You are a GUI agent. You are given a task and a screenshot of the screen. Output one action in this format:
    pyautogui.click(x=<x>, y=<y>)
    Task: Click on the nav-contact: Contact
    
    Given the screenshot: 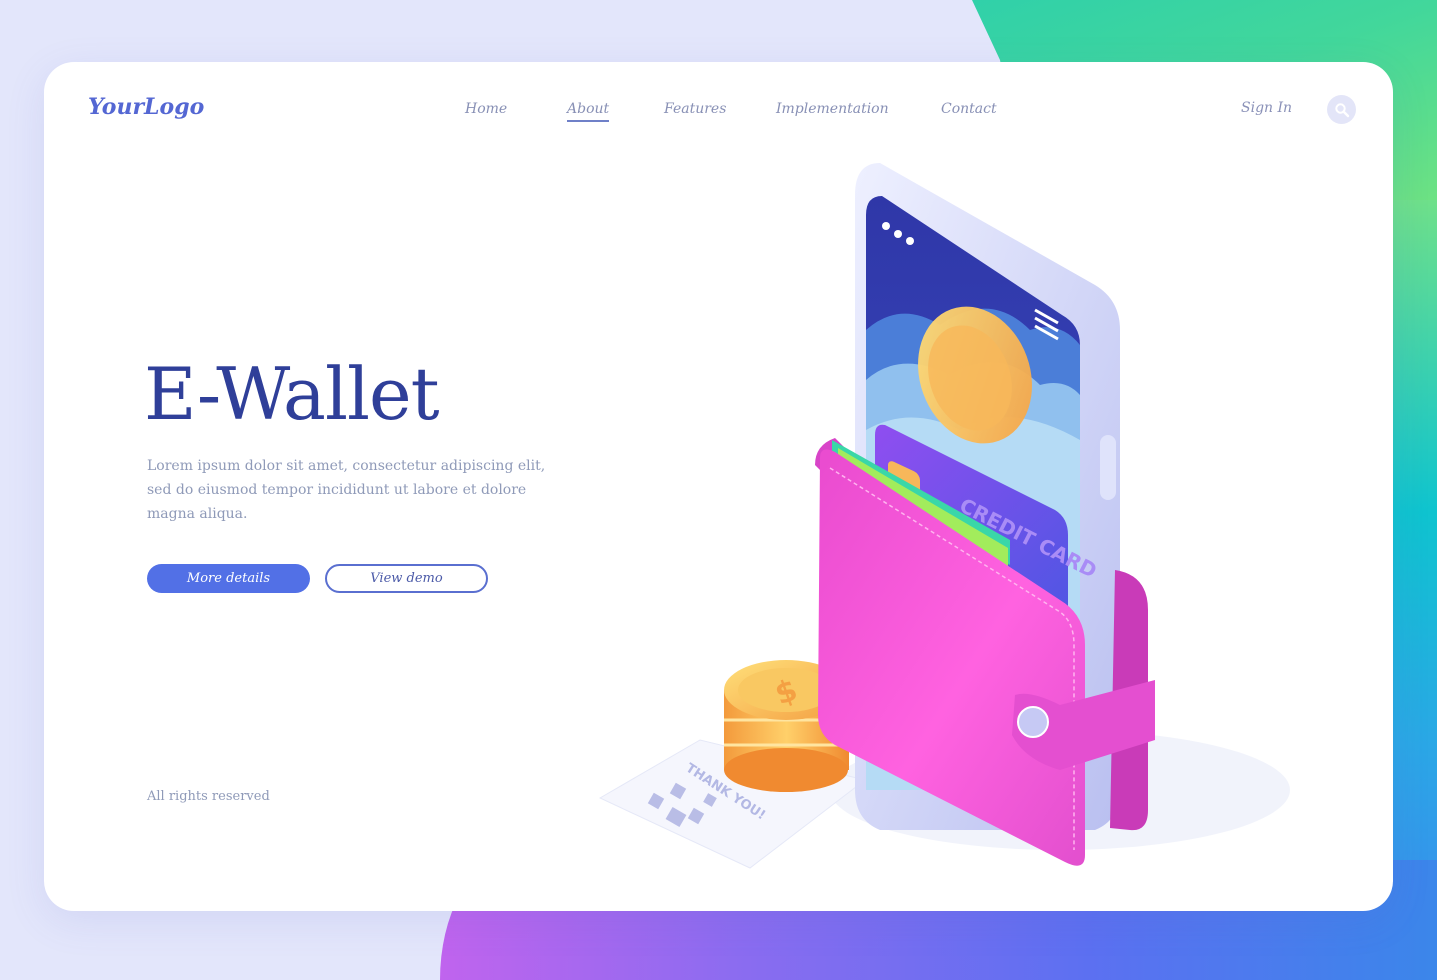 What is the action you would take?
    pyautogui.click(x=969, y=109)
    